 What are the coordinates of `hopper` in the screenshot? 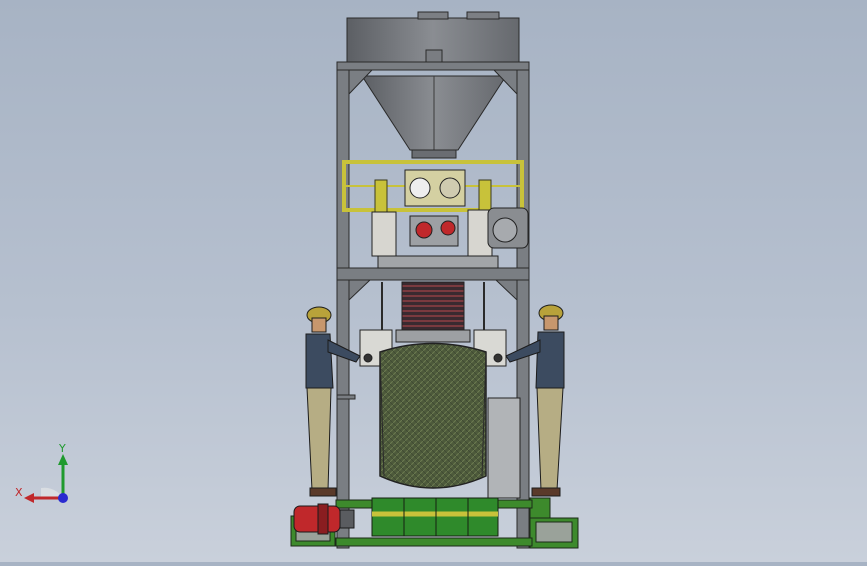 It's located at (433, 85).